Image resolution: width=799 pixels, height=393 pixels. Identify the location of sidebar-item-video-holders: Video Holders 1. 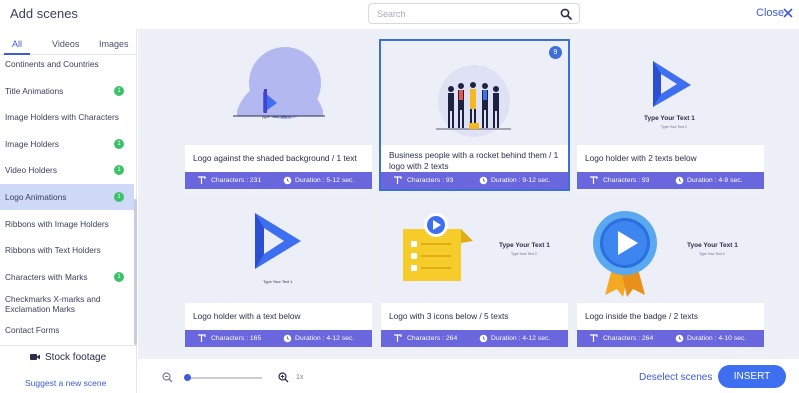
(67, 170).